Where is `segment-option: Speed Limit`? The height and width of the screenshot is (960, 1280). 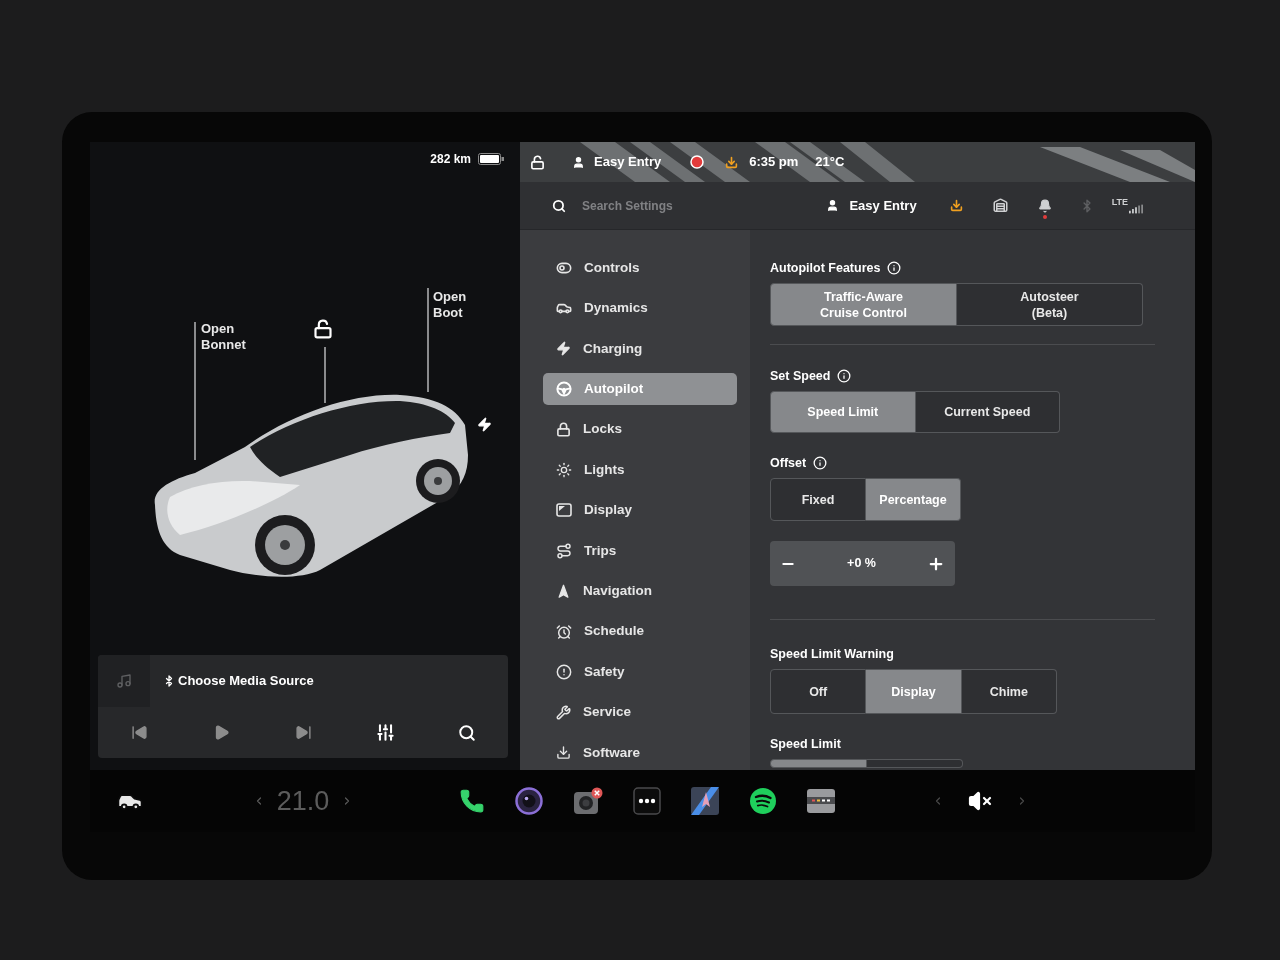
segment-option: Speed Limit is located at coordinates (843, 412).